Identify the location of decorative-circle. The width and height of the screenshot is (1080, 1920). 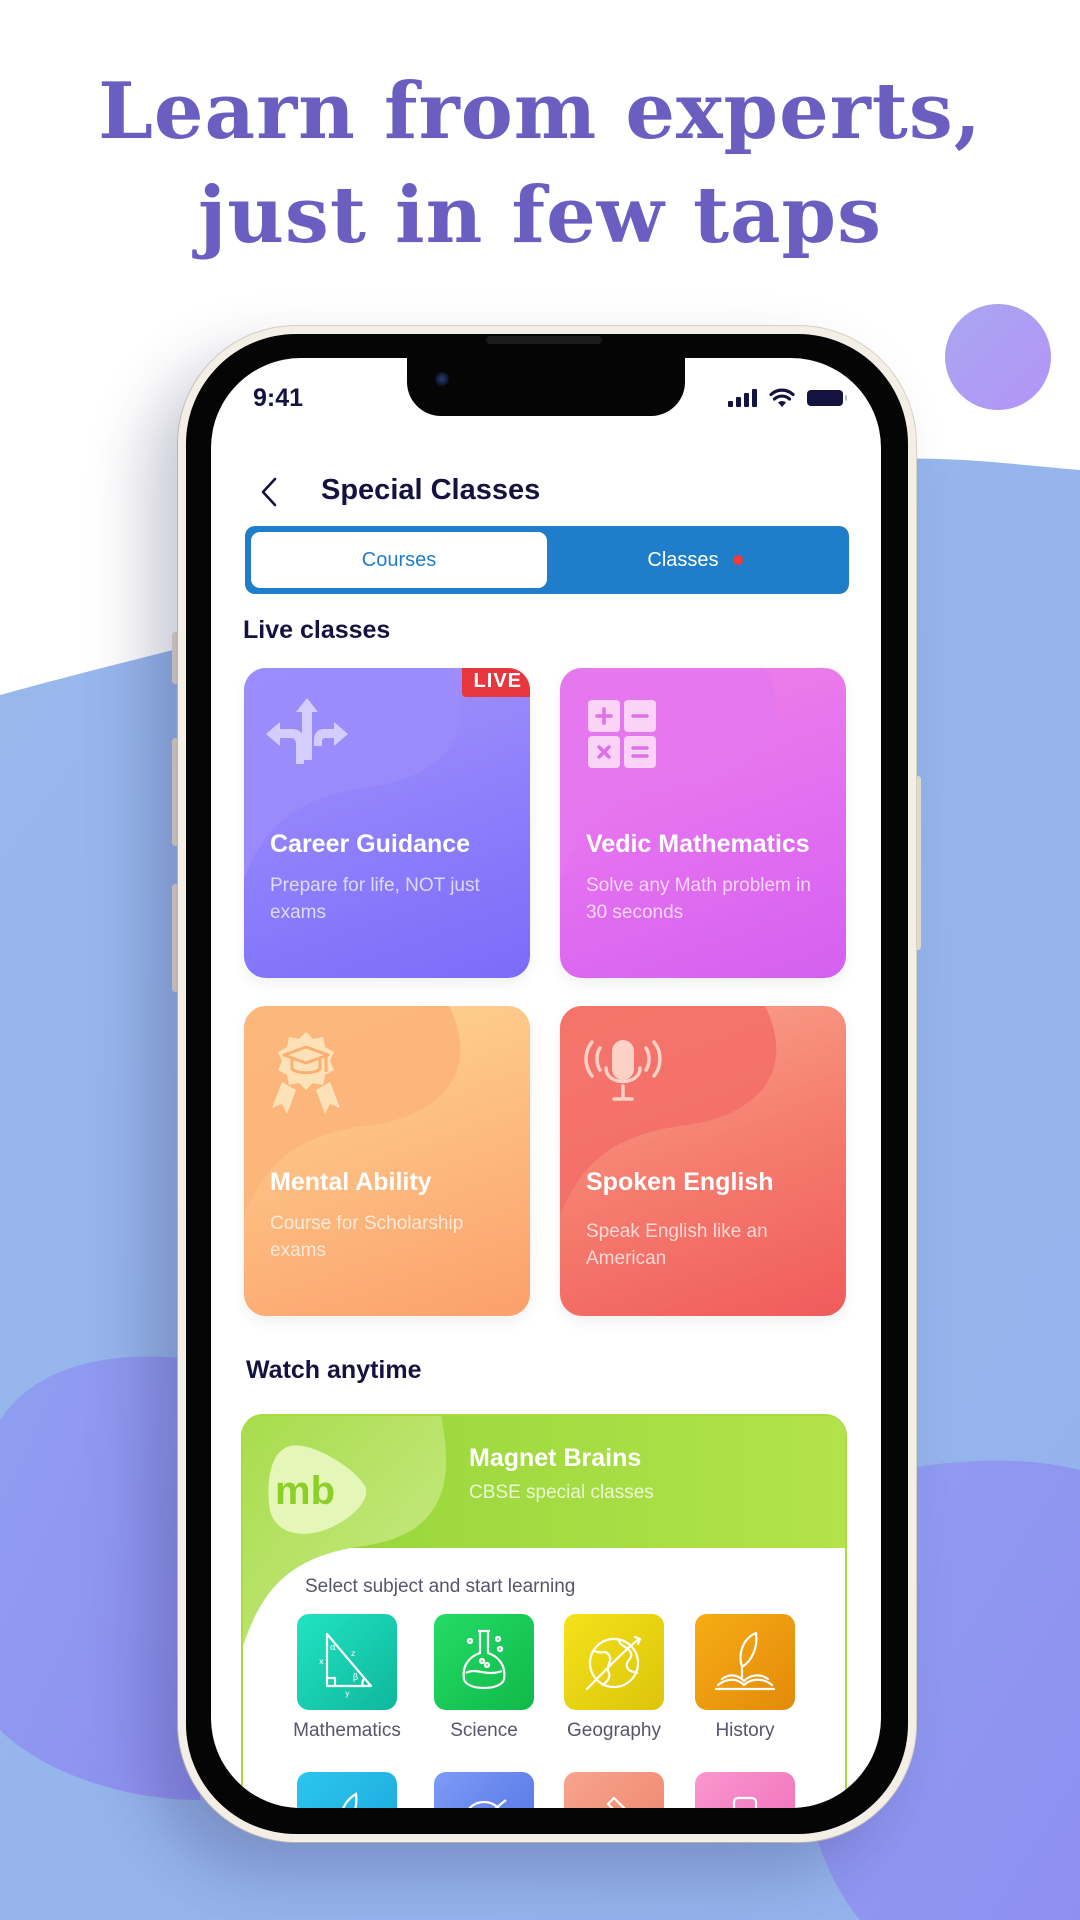
(998, 357).